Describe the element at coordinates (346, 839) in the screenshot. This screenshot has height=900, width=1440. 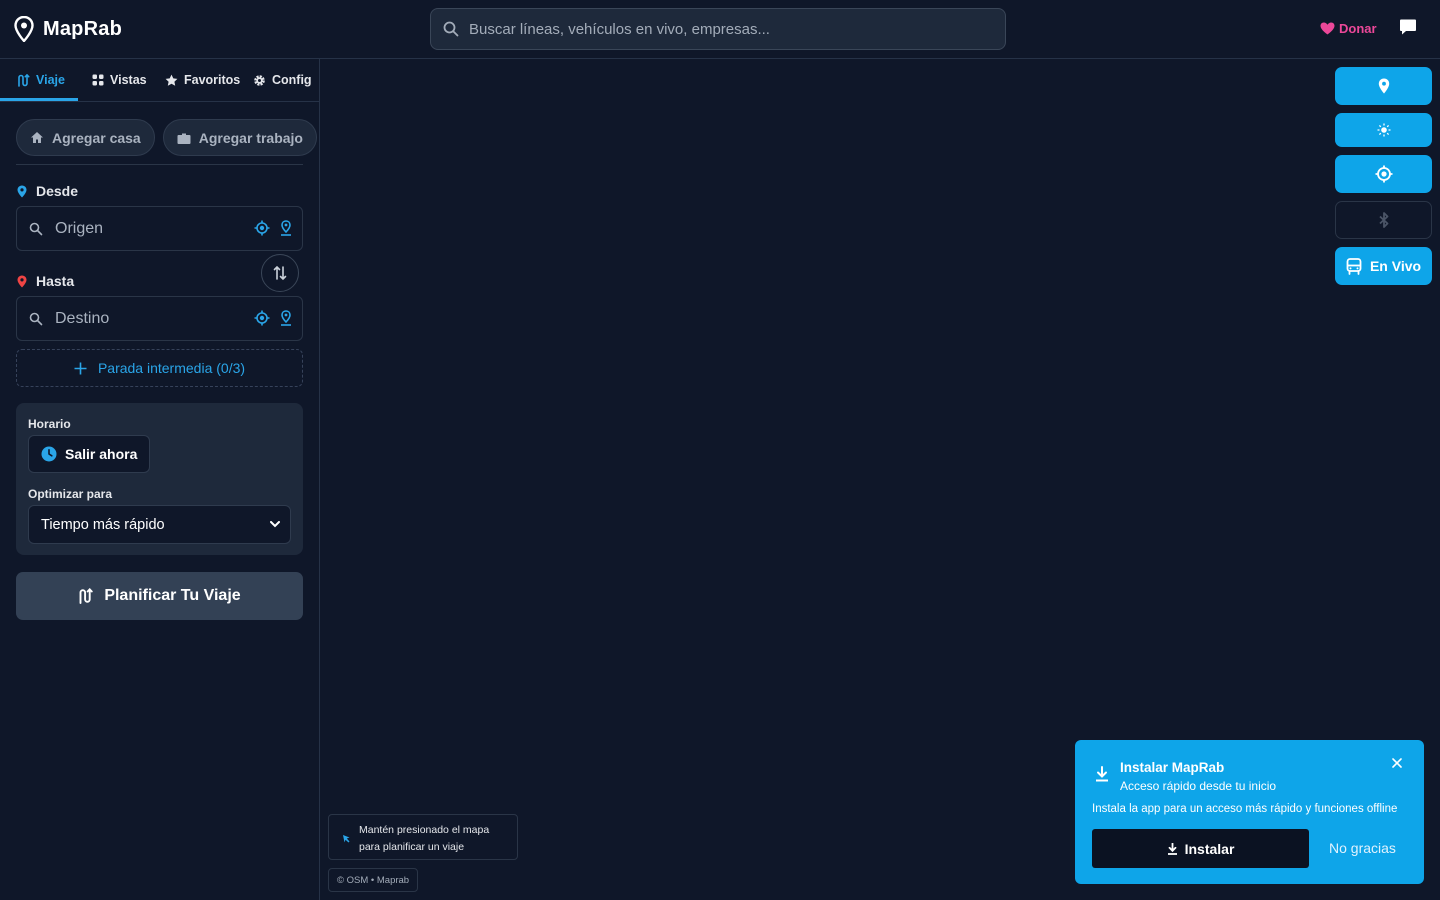
I see `cursor-icon` at that location.